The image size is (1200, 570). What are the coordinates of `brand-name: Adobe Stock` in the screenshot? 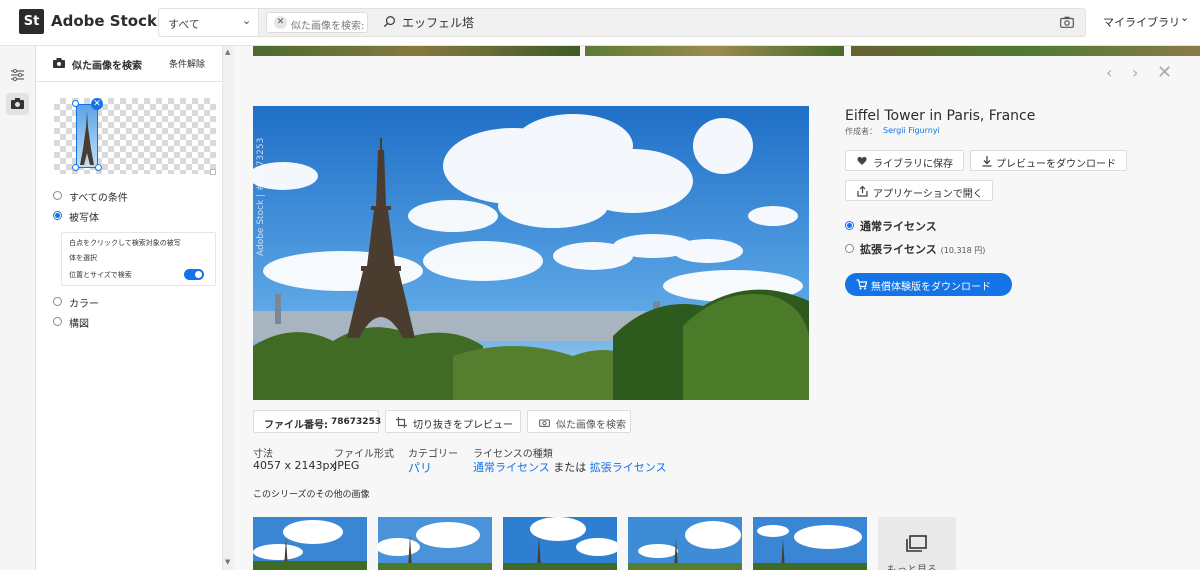 It's located at (104, 21).